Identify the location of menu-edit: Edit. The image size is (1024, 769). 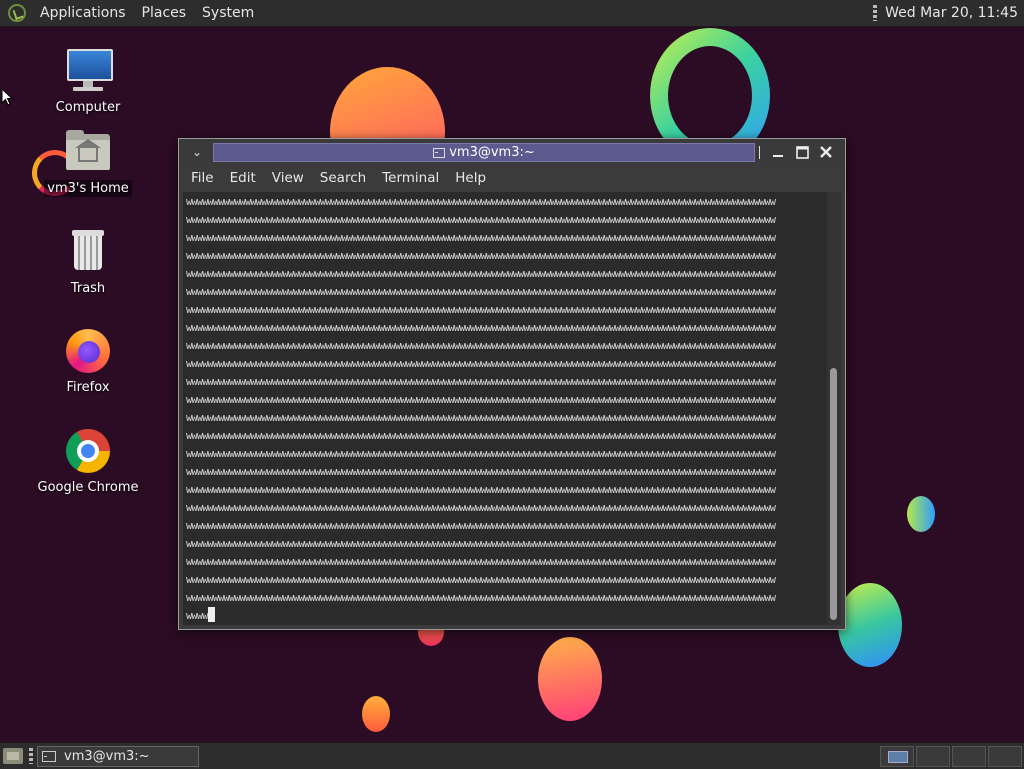
(243, 178).